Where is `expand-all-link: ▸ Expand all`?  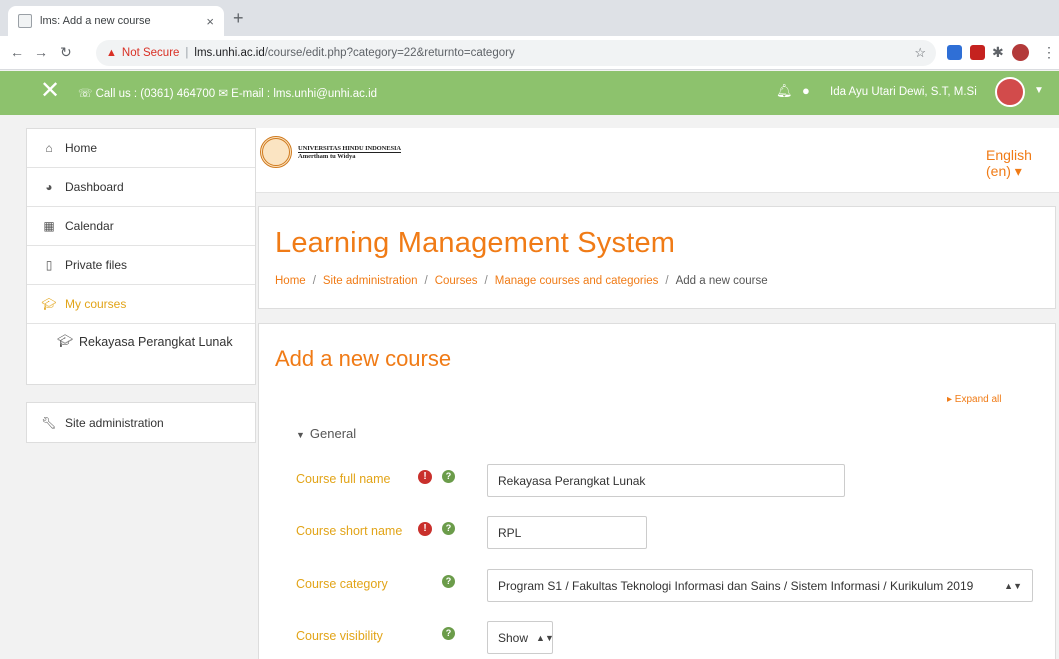
expand-all-link: ▸ Expand all is located at coordinates (974, 399).